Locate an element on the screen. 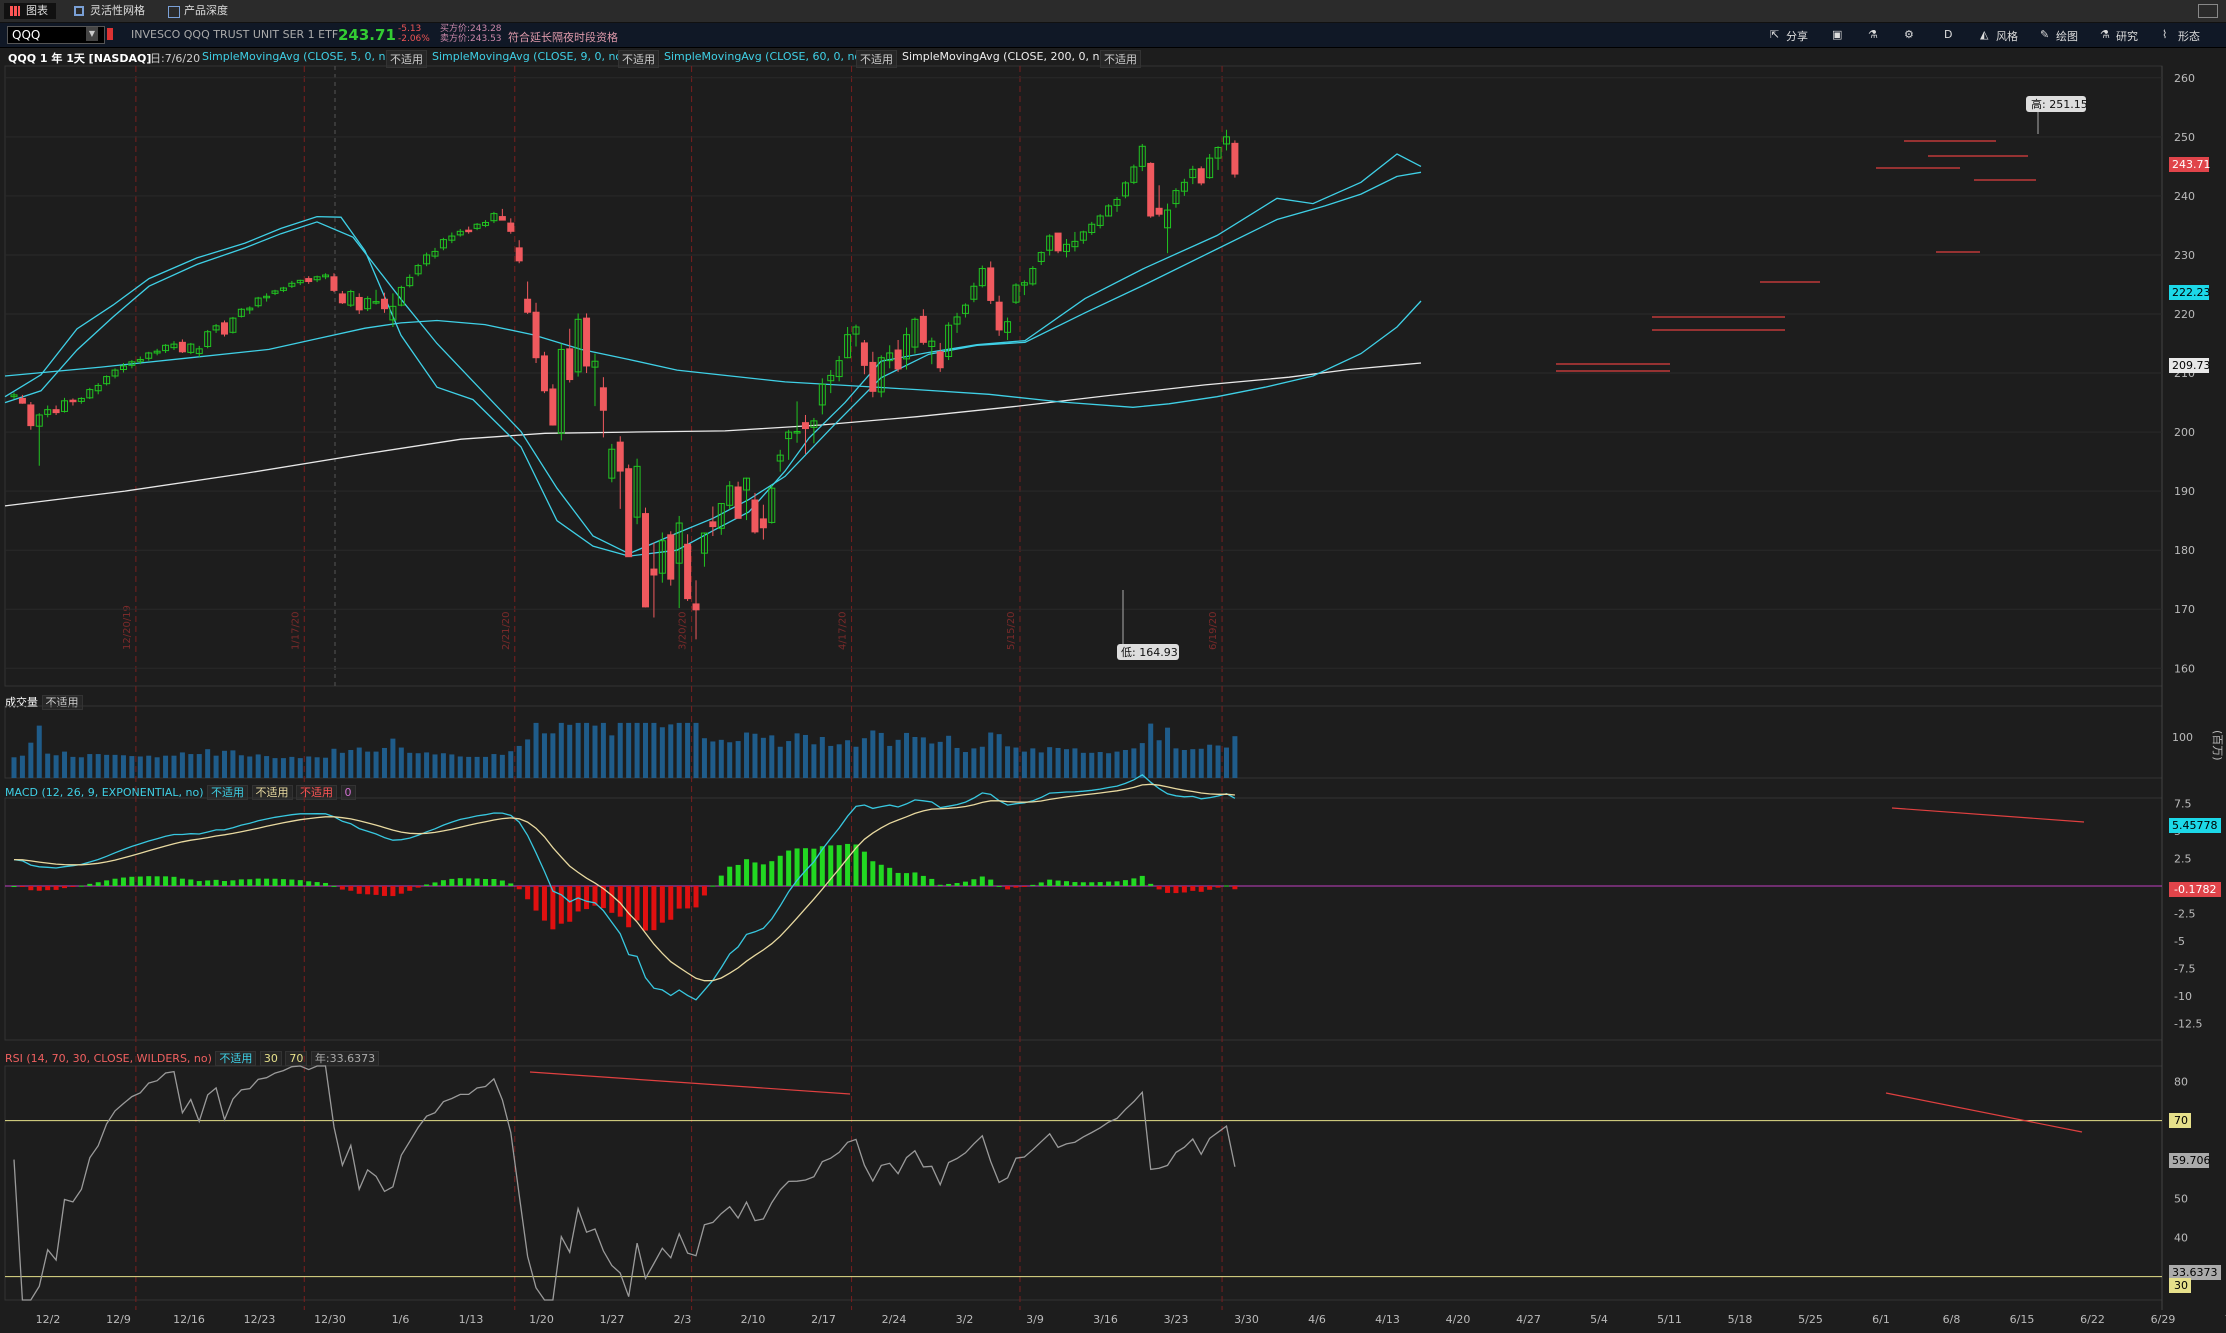  price-tick-label: 260 is located at coordinates (2184, 78).